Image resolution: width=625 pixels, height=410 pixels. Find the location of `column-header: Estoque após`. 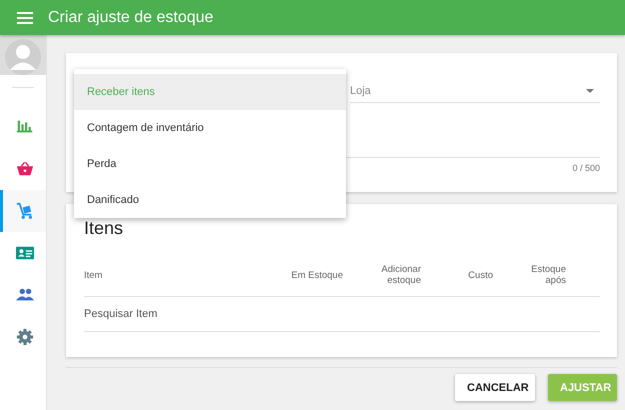

column-header: Estoque após is located at coordinates (548, 275).